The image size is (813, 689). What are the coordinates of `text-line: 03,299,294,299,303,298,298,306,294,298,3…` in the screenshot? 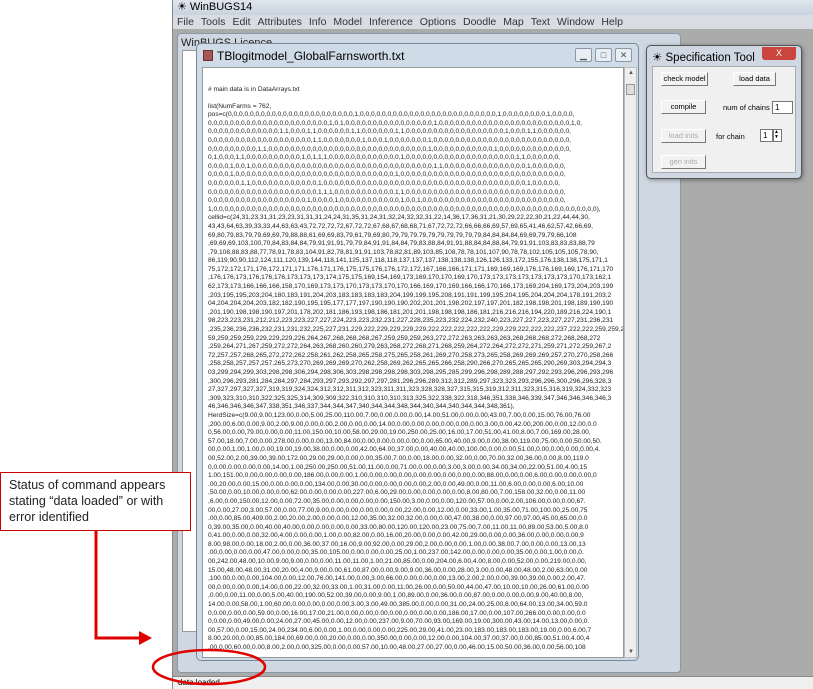 It's located at (411, 372).